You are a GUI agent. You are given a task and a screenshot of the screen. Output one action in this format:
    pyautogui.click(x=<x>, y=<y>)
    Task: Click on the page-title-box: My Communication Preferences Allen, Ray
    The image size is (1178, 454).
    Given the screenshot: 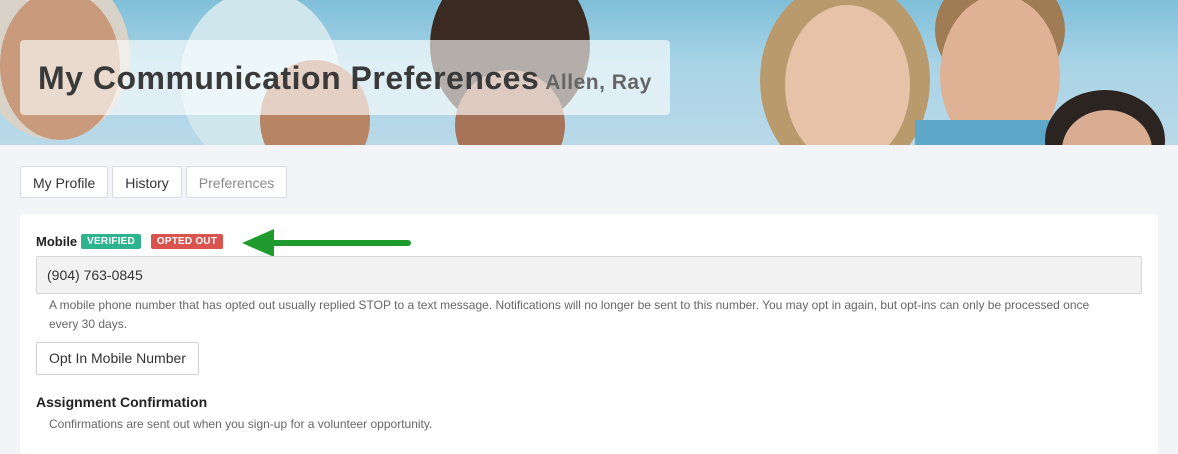 What is the action you would take?
    pyautogui.click(x=345, y=77)
    